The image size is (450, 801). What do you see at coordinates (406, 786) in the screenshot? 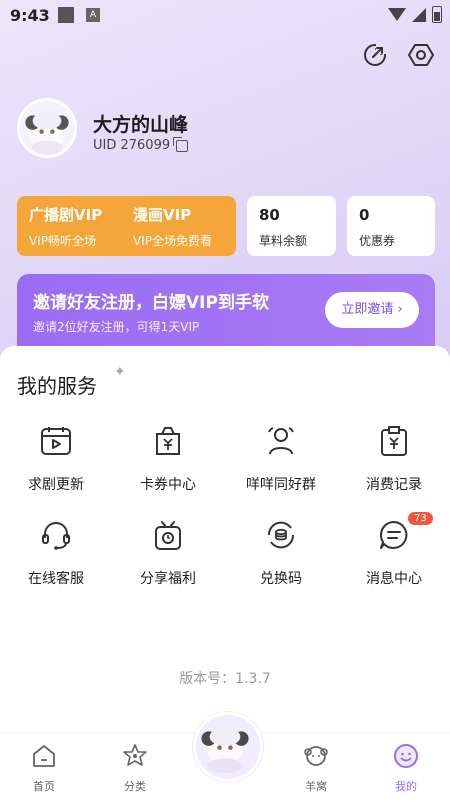
I see `nav-label: 我的` at bounding box center [406, 786].